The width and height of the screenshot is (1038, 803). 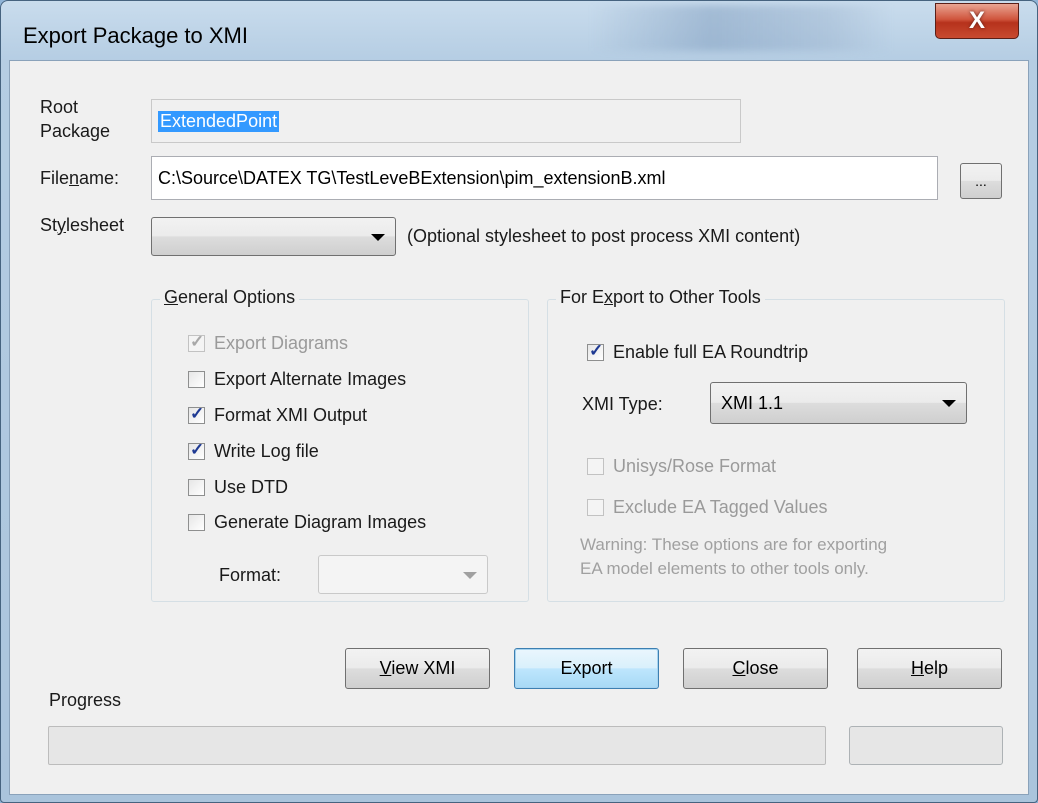 What do you see at coordinates (586, 668) in the screenshot?
I see `export-button: Export` at bounding box center [586, 668].